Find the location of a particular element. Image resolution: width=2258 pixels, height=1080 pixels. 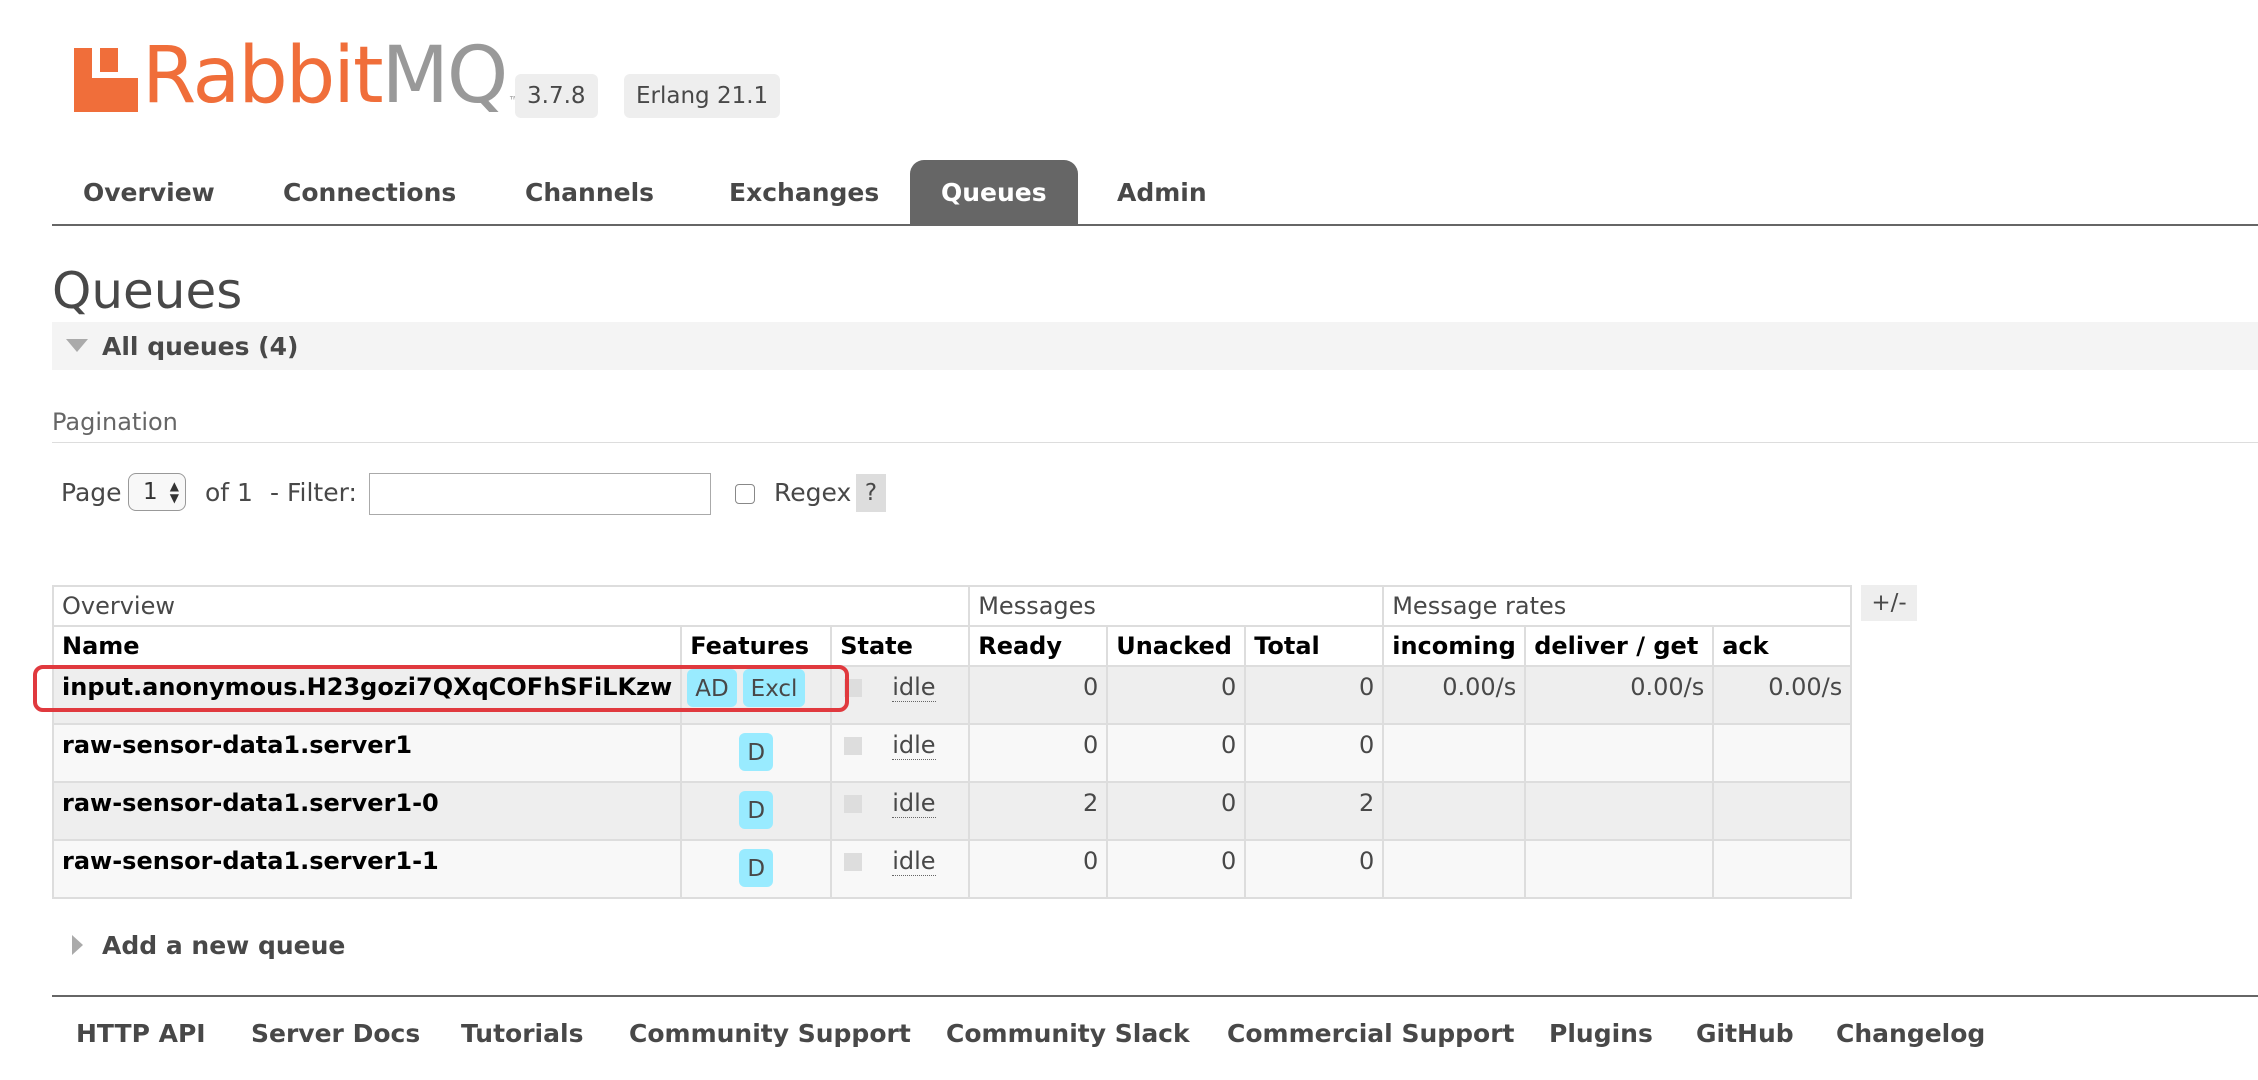

column-header-name: Name is located at coordinates (367, 646).